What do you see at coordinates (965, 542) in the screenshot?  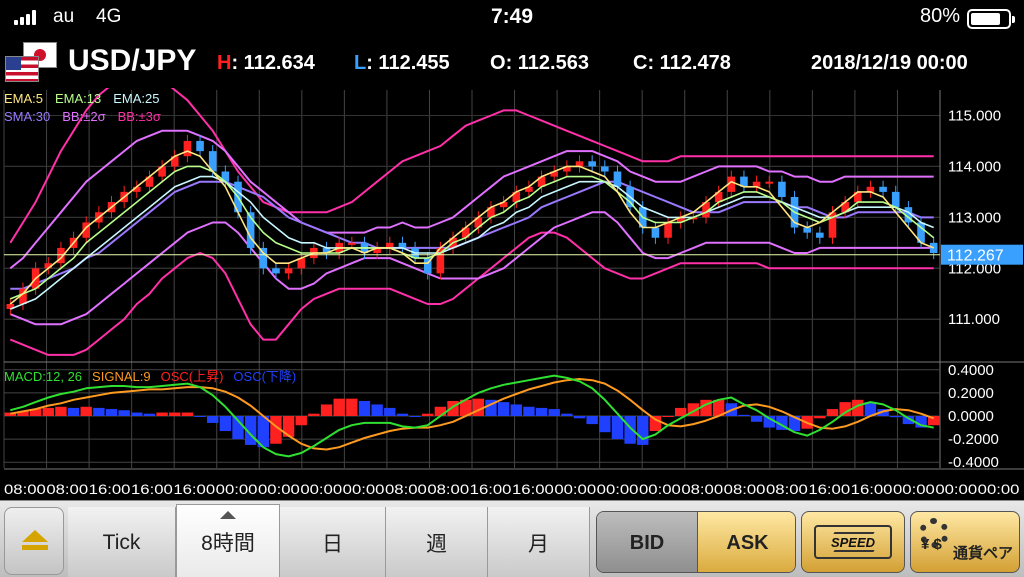 I see `currency-pair-button: ¥ $ 通貨ペア` at bounding box center [965, 542].